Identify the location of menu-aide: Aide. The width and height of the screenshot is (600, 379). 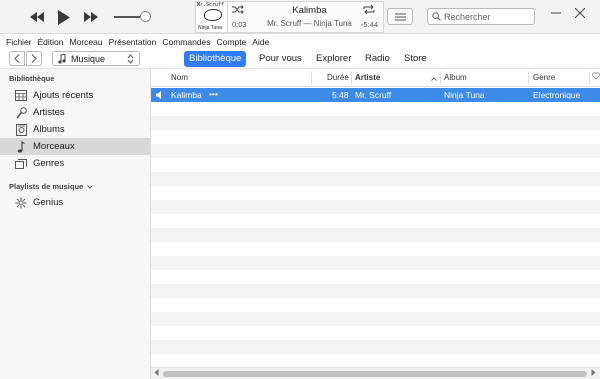
(260, 42).